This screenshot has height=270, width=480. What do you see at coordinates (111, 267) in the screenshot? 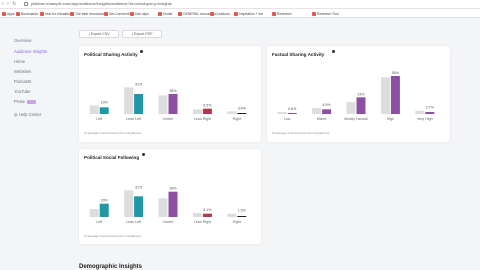
I see `section-heading: Demographic Insights` at bounding box center [111, 267].